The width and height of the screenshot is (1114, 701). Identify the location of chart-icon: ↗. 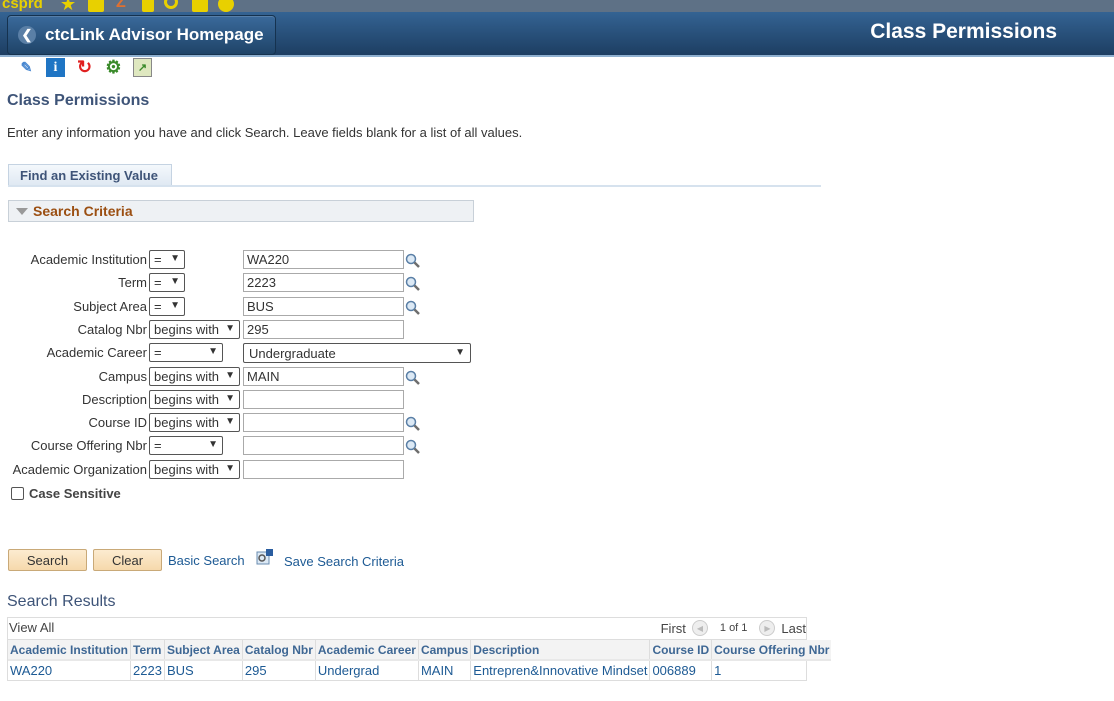
(142, 67).